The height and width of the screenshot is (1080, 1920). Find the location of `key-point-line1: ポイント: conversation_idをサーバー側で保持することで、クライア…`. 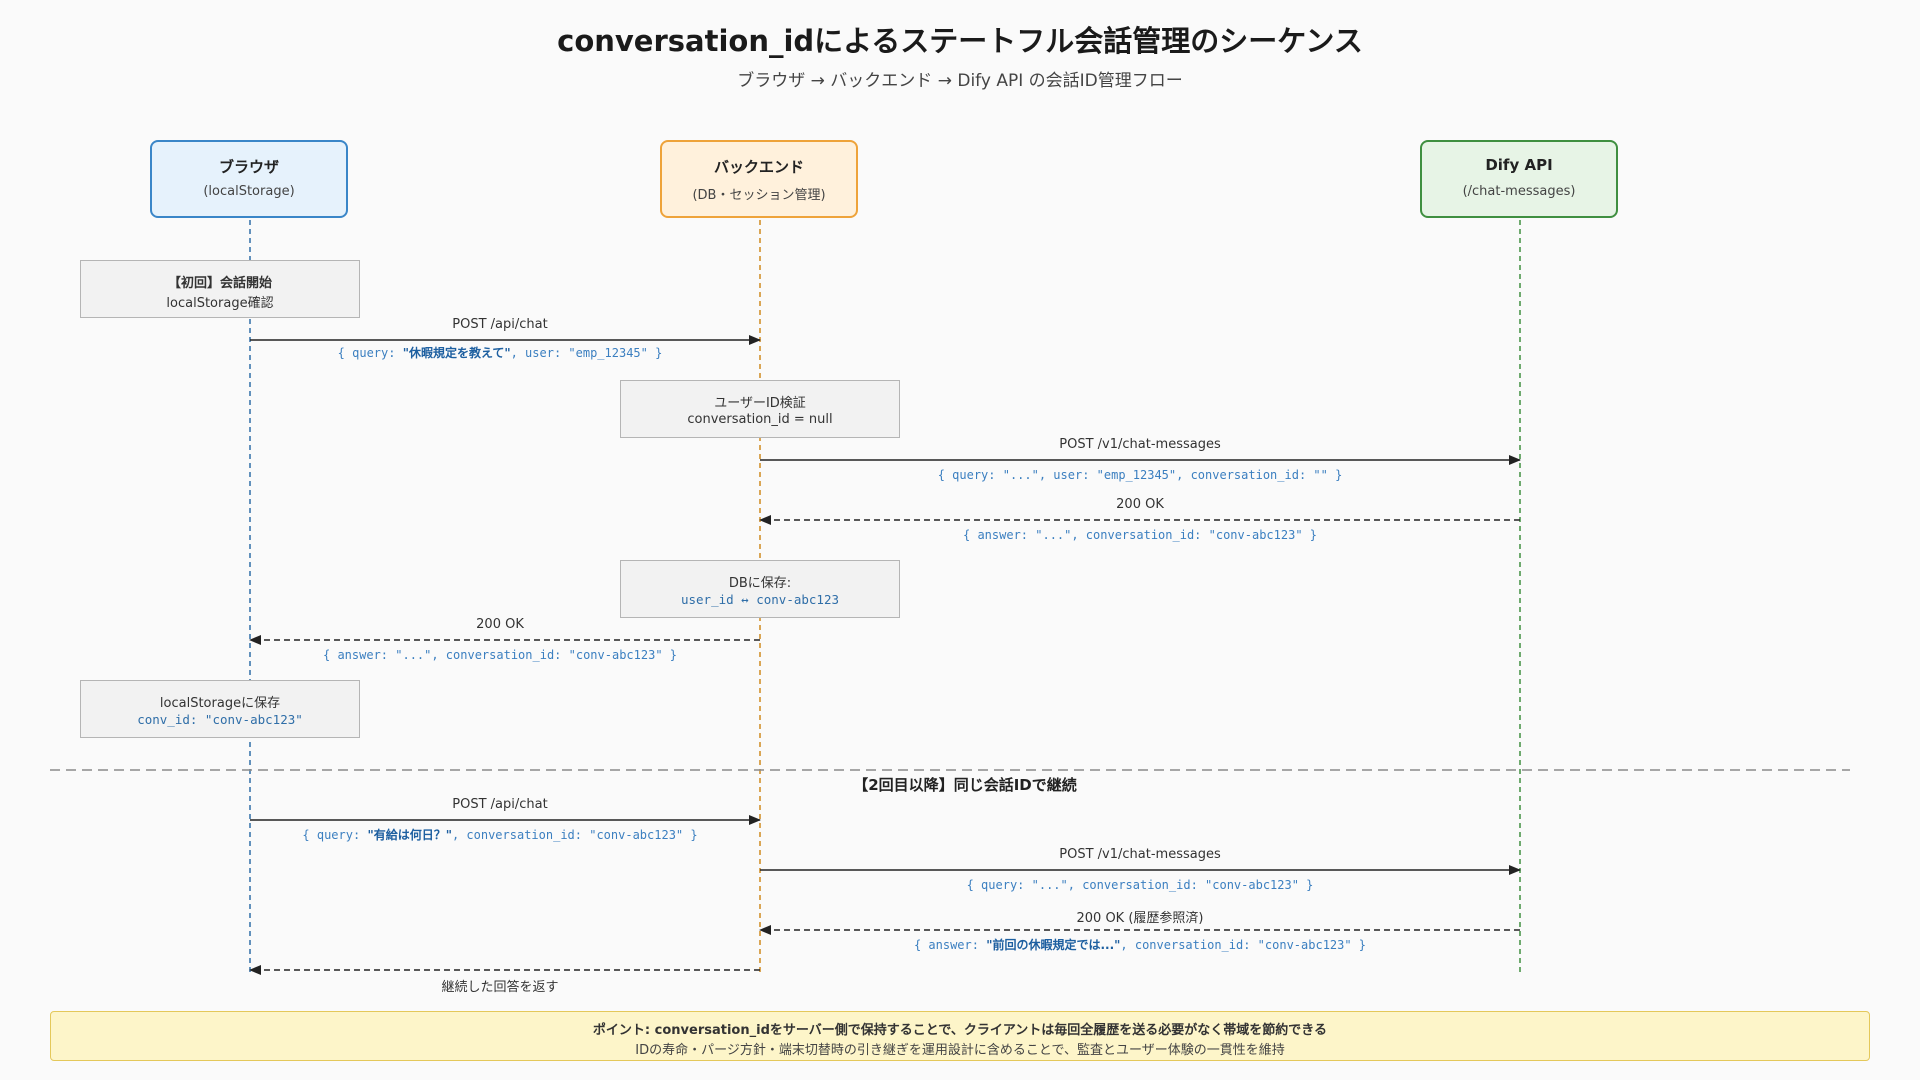

key-point-line1: ポイント: conversation_idをサーバー側で保持することで、クライア… is located at coordinates (960, 1030).